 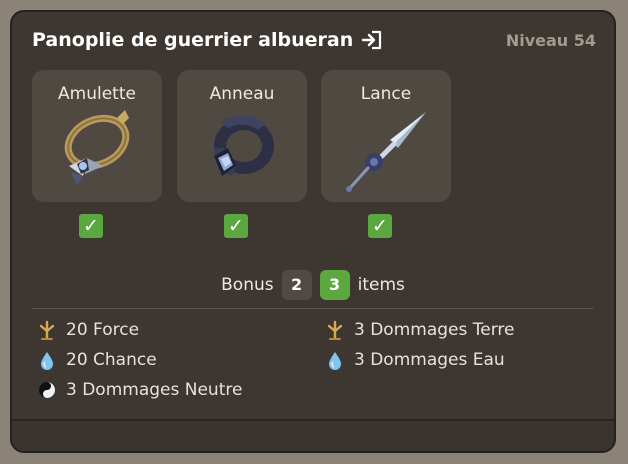 What do you see at coordinates (193, 40) in the screenshot?
I see `set-title-text: Panoplie de guerrier albueran` at bounding box center [193, 40].